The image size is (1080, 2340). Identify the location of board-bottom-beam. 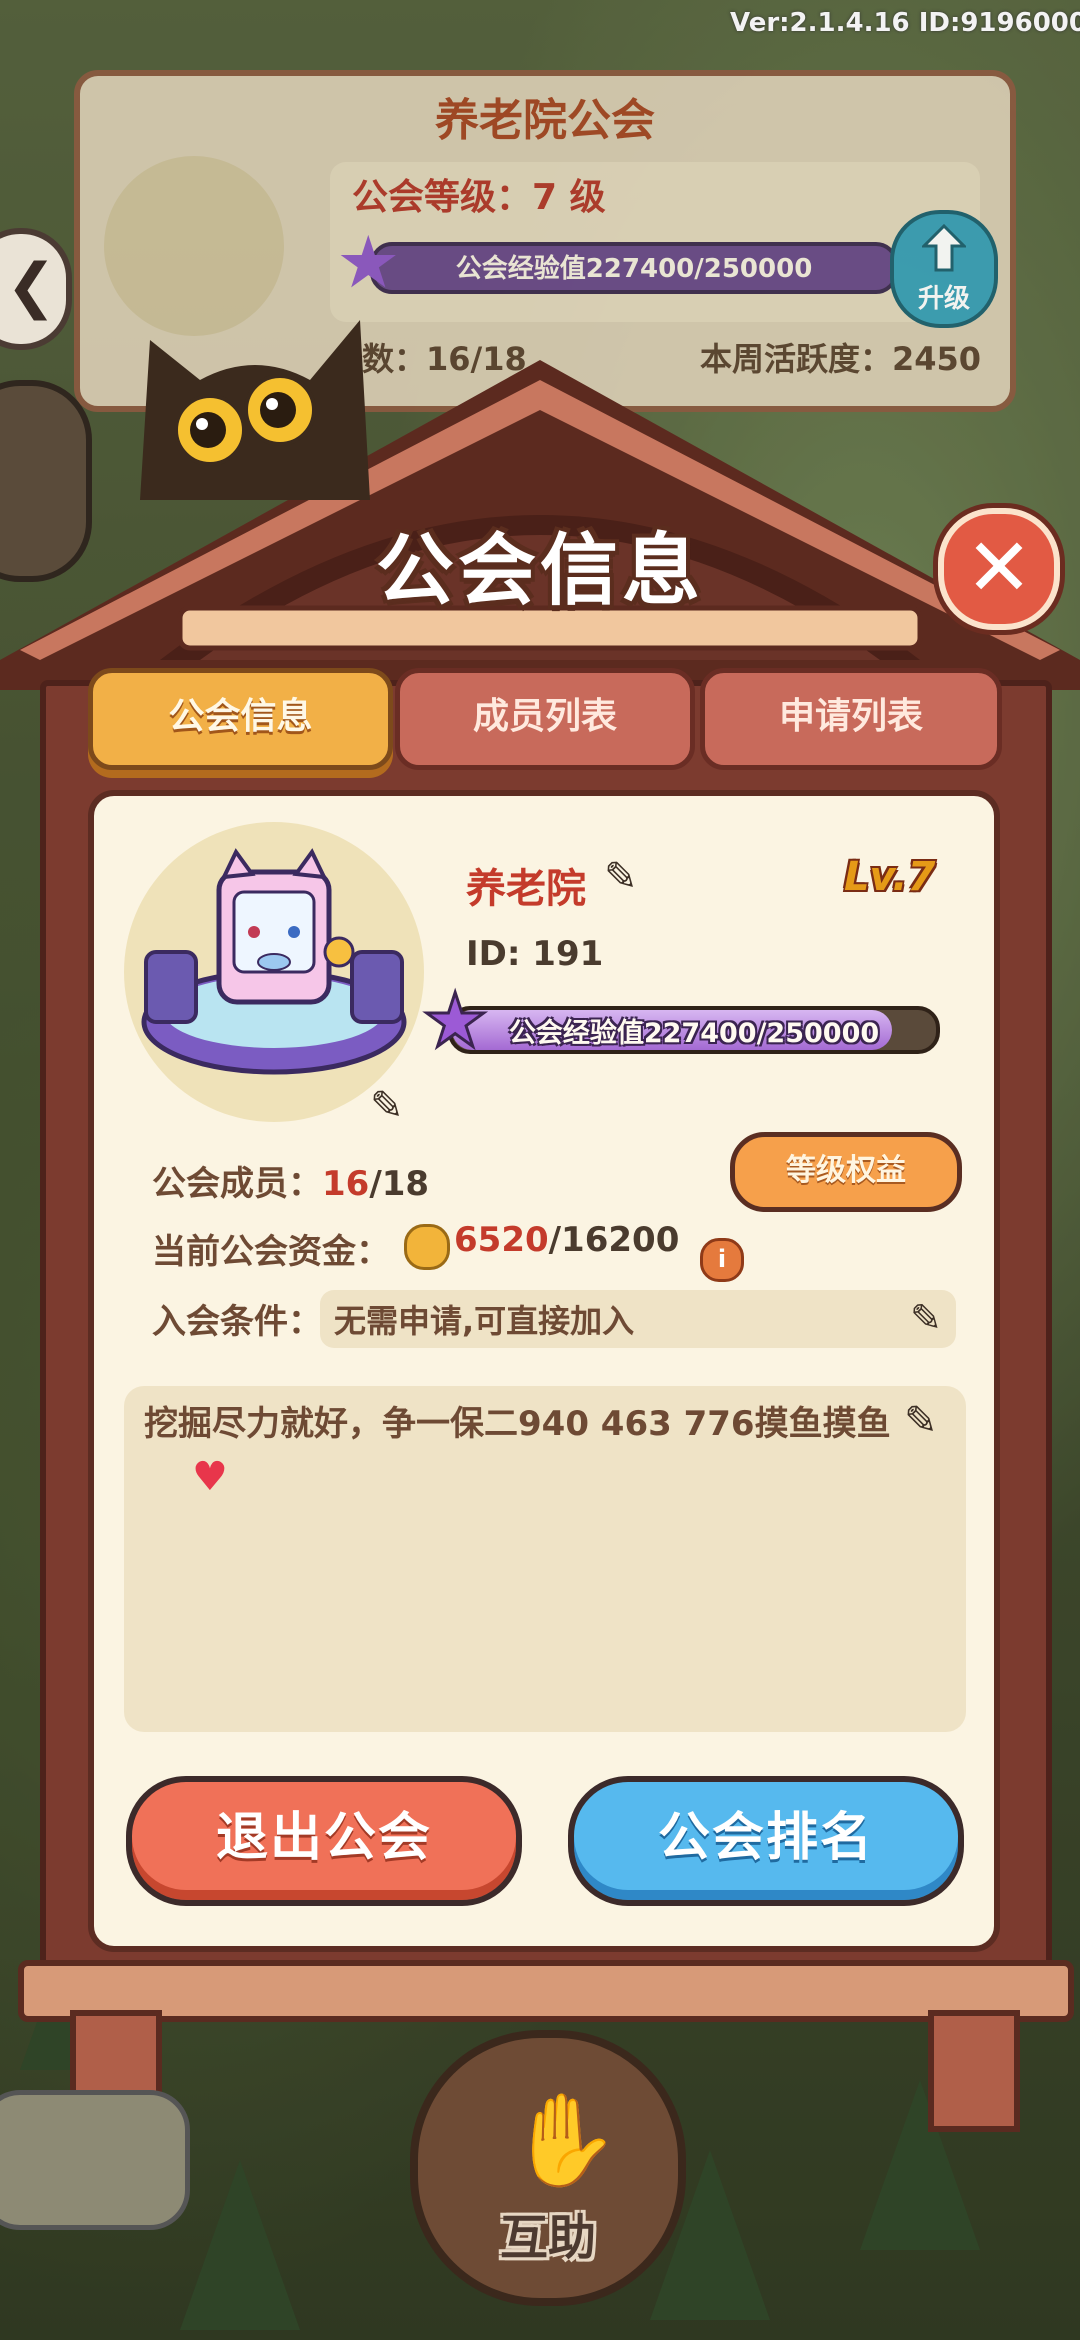
(546, 1991).